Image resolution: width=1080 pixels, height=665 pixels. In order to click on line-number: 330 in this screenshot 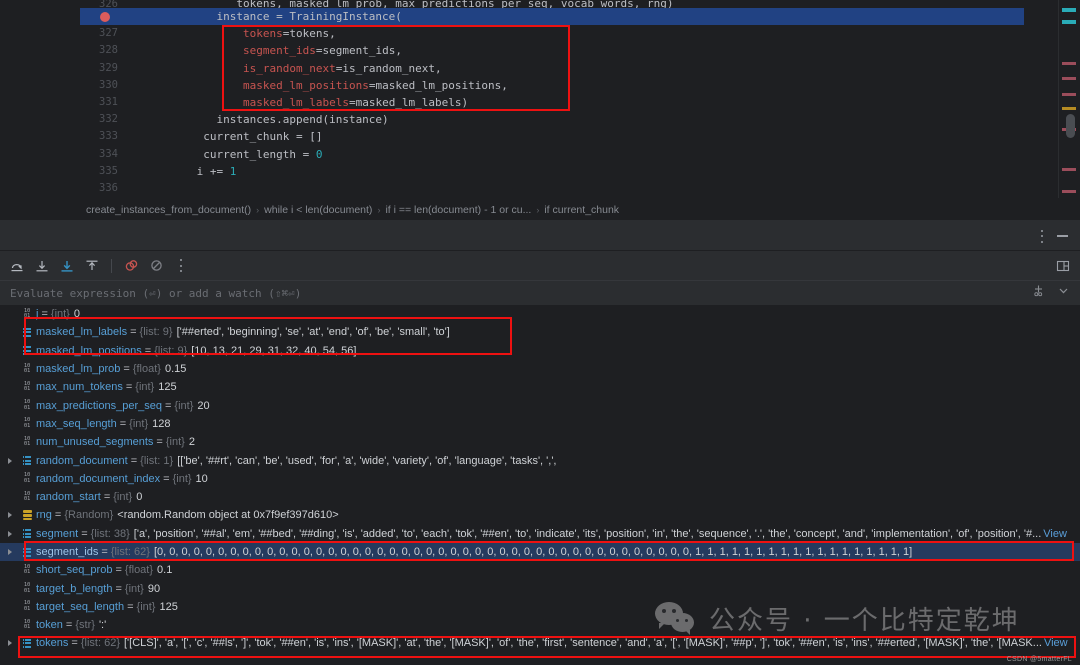, I will do `click(104, 85)`.